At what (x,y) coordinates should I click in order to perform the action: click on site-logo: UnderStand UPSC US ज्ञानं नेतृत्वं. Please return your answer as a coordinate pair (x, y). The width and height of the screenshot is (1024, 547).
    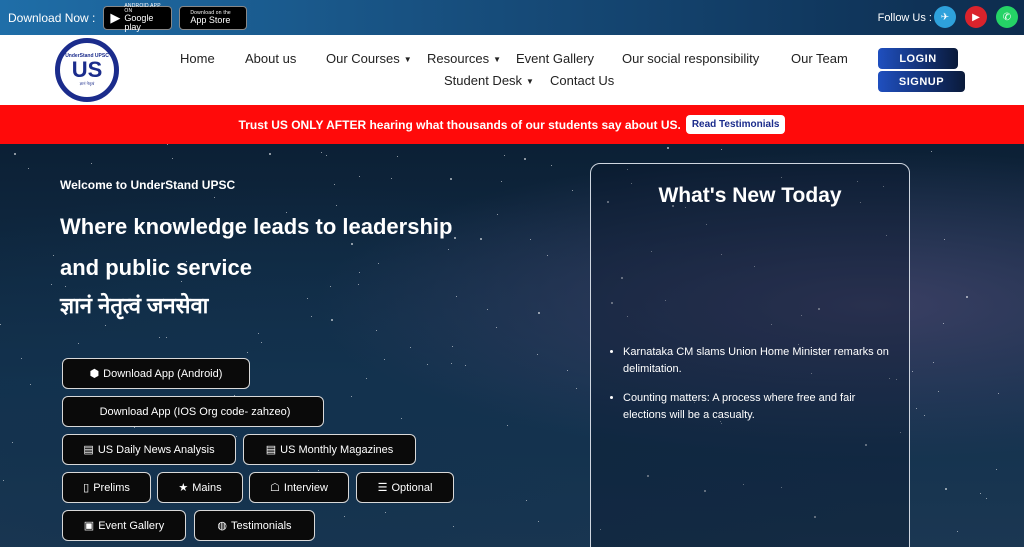
    Looking at the image, I should click on (87, 70).